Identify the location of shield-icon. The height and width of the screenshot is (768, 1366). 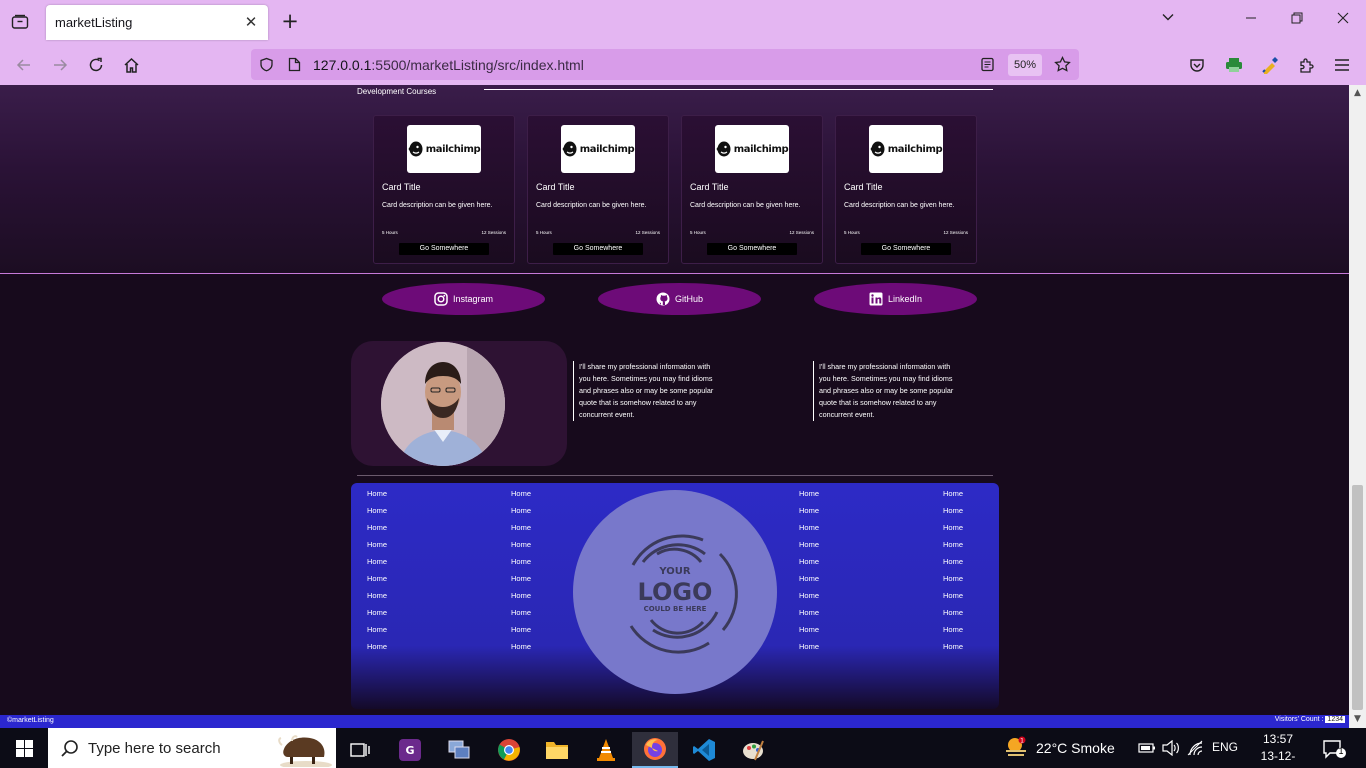
(266, 64).